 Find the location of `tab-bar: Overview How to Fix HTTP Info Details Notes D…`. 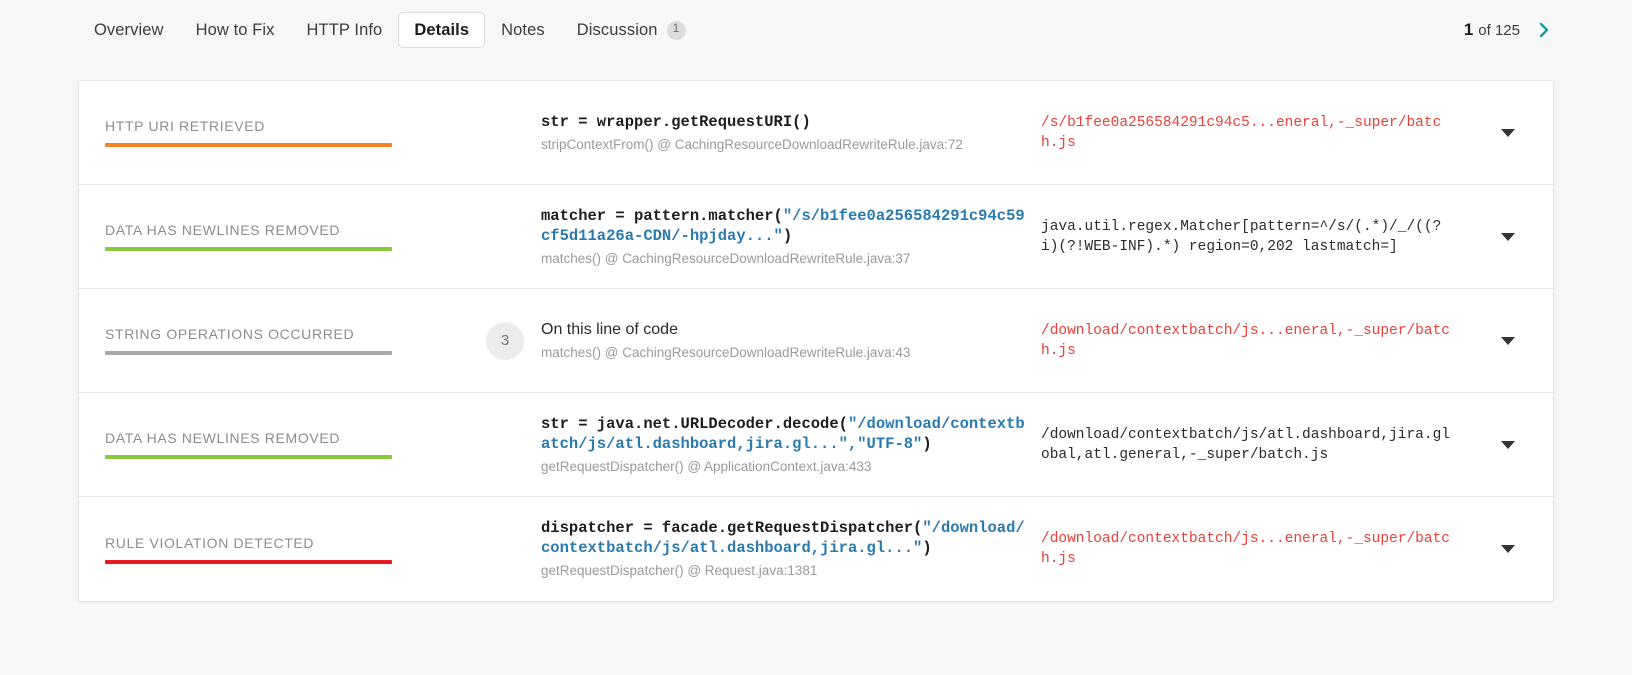

tab-bar: Overview How to Fix HTTP Info Details Notes D… is located at coordinates (816, 30).